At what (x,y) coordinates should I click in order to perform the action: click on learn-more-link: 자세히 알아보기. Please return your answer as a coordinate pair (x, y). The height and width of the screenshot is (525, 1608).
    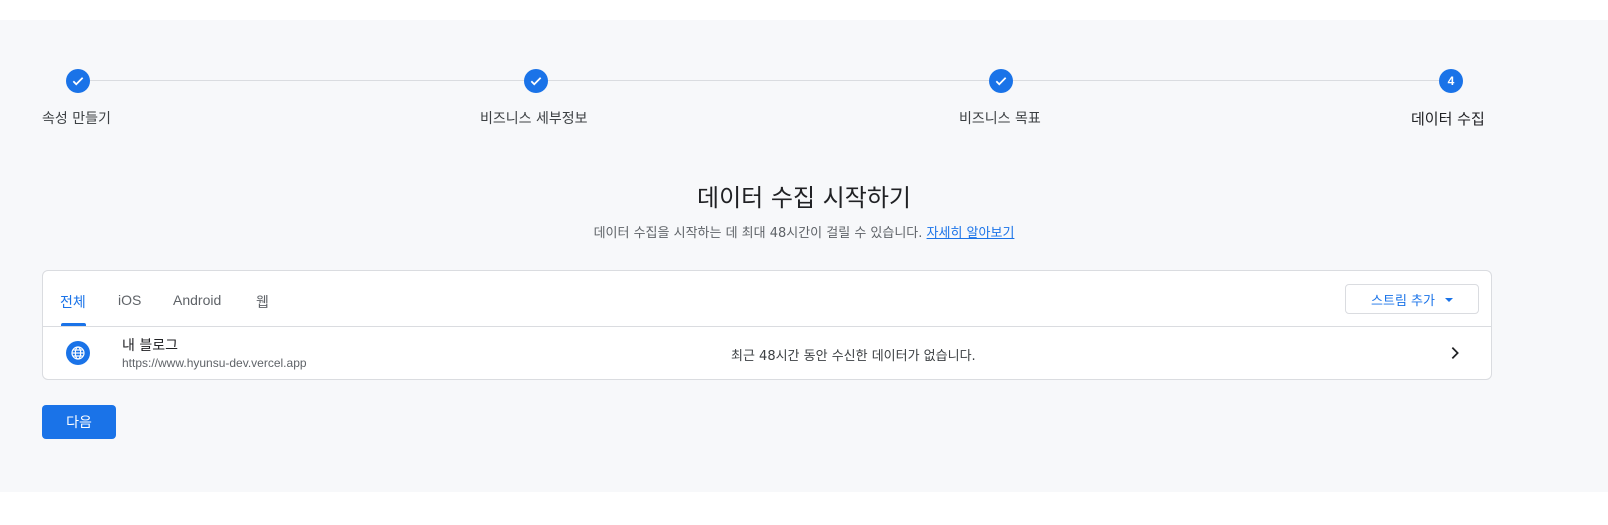
    Looking at the image, I should click on (971, 233).